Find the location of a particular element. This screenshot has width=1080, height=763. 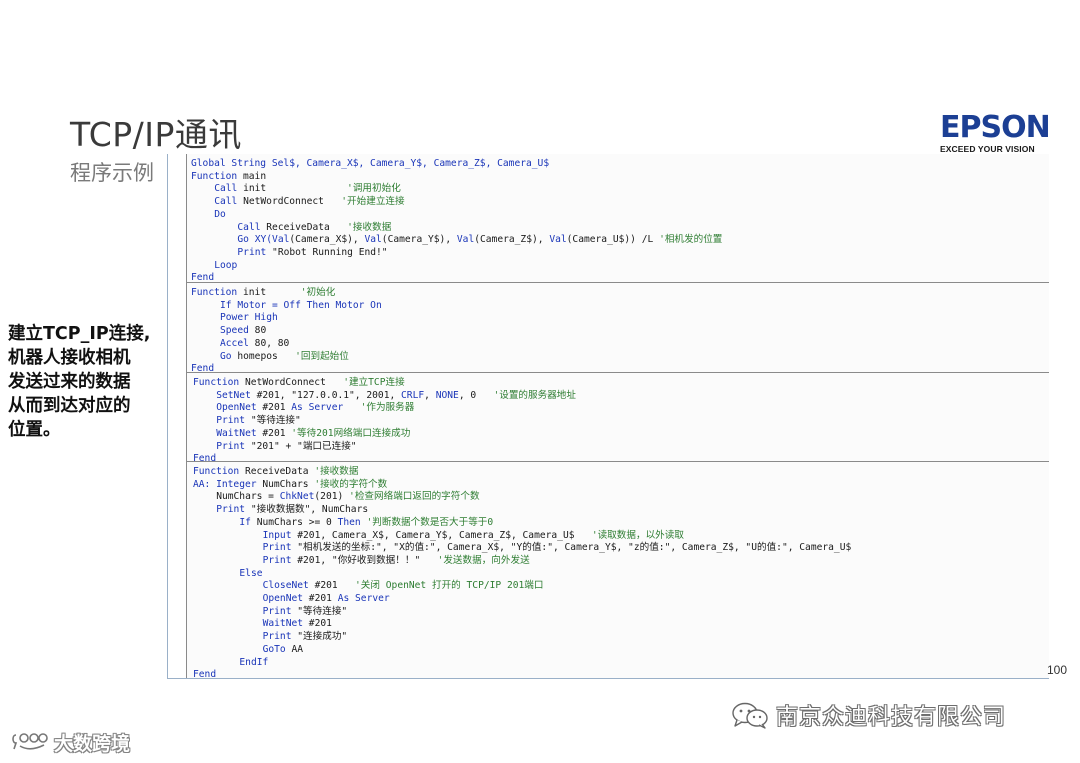

code-line: Fend is located at coordinates (204, 674).